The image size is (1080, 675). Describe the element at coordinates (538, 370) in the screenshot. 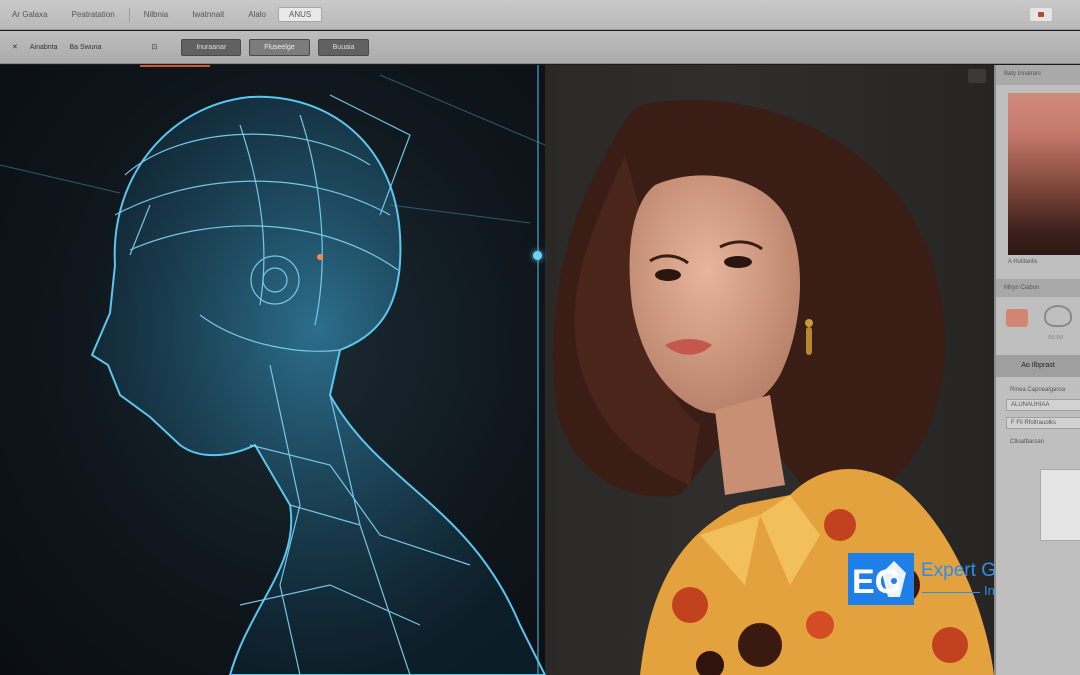

I see `comparison-divider` at that location.